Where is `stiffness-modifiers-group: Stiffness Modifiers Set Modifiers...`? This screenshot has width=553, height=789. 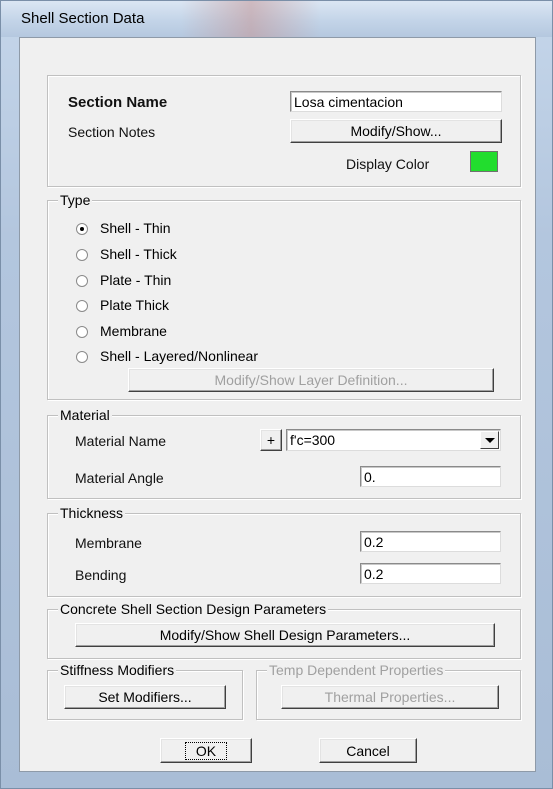 stiffness-modifiers-group: Stiffness Modifiers Set Modifiers... is located at coordinates (145, 691).